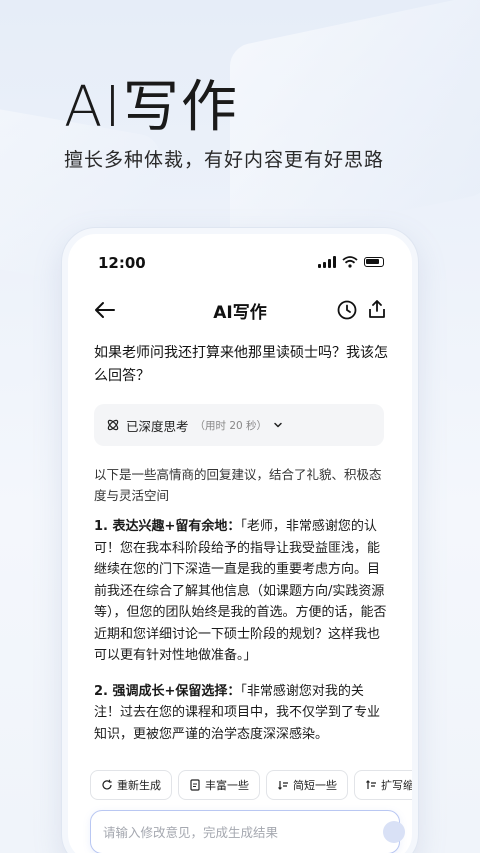  What do you see at coordinates (107, 784) in the screenshot?
I see `refresh-icon` at bounding box center [107, 784].